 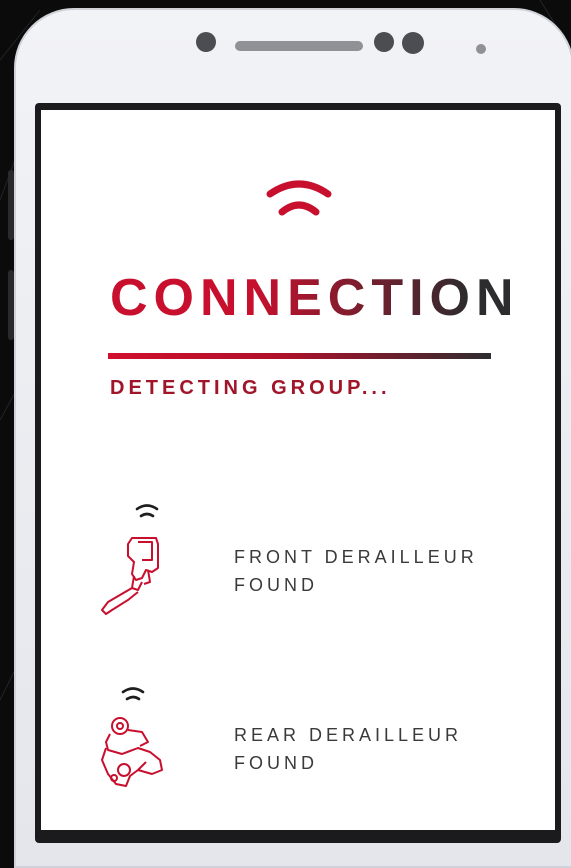 I want to click on power-button, so click(x=11, y=305).